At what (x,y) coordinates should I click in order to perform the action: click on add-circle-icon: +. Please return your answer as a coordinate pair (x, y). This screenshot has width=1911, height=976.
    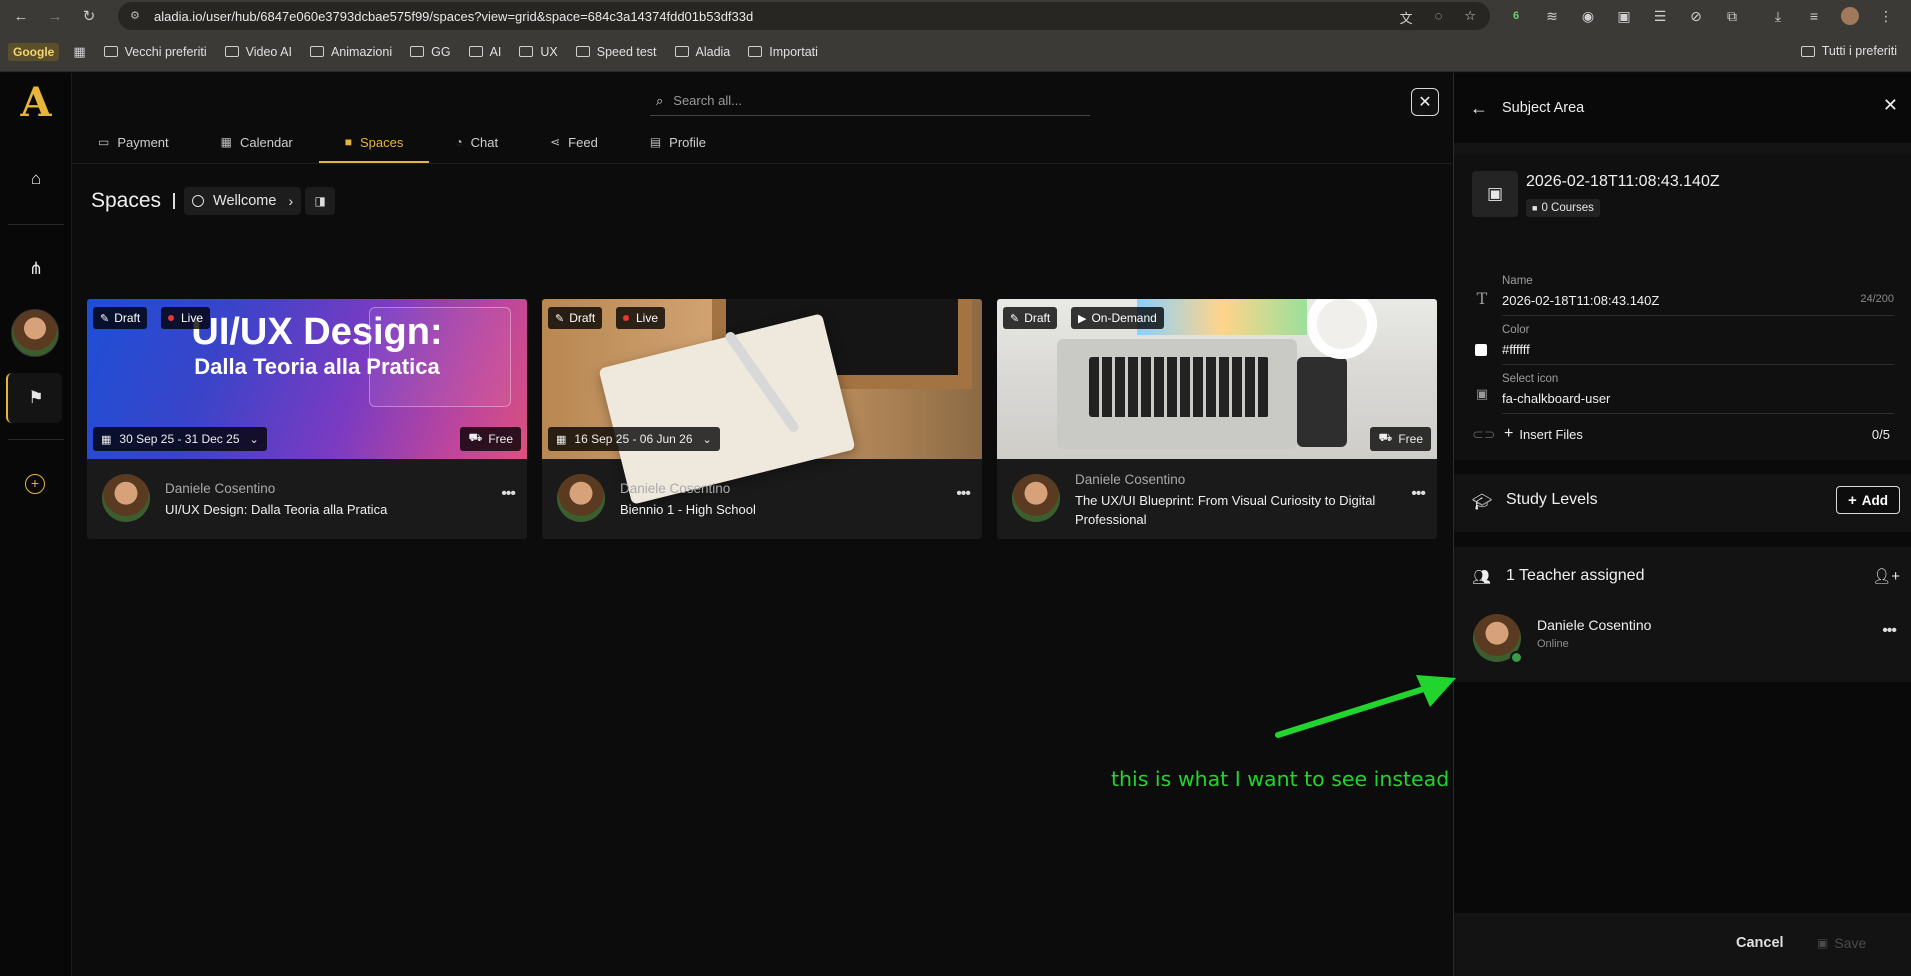
    Looking at the image, I should click on (35, 484).